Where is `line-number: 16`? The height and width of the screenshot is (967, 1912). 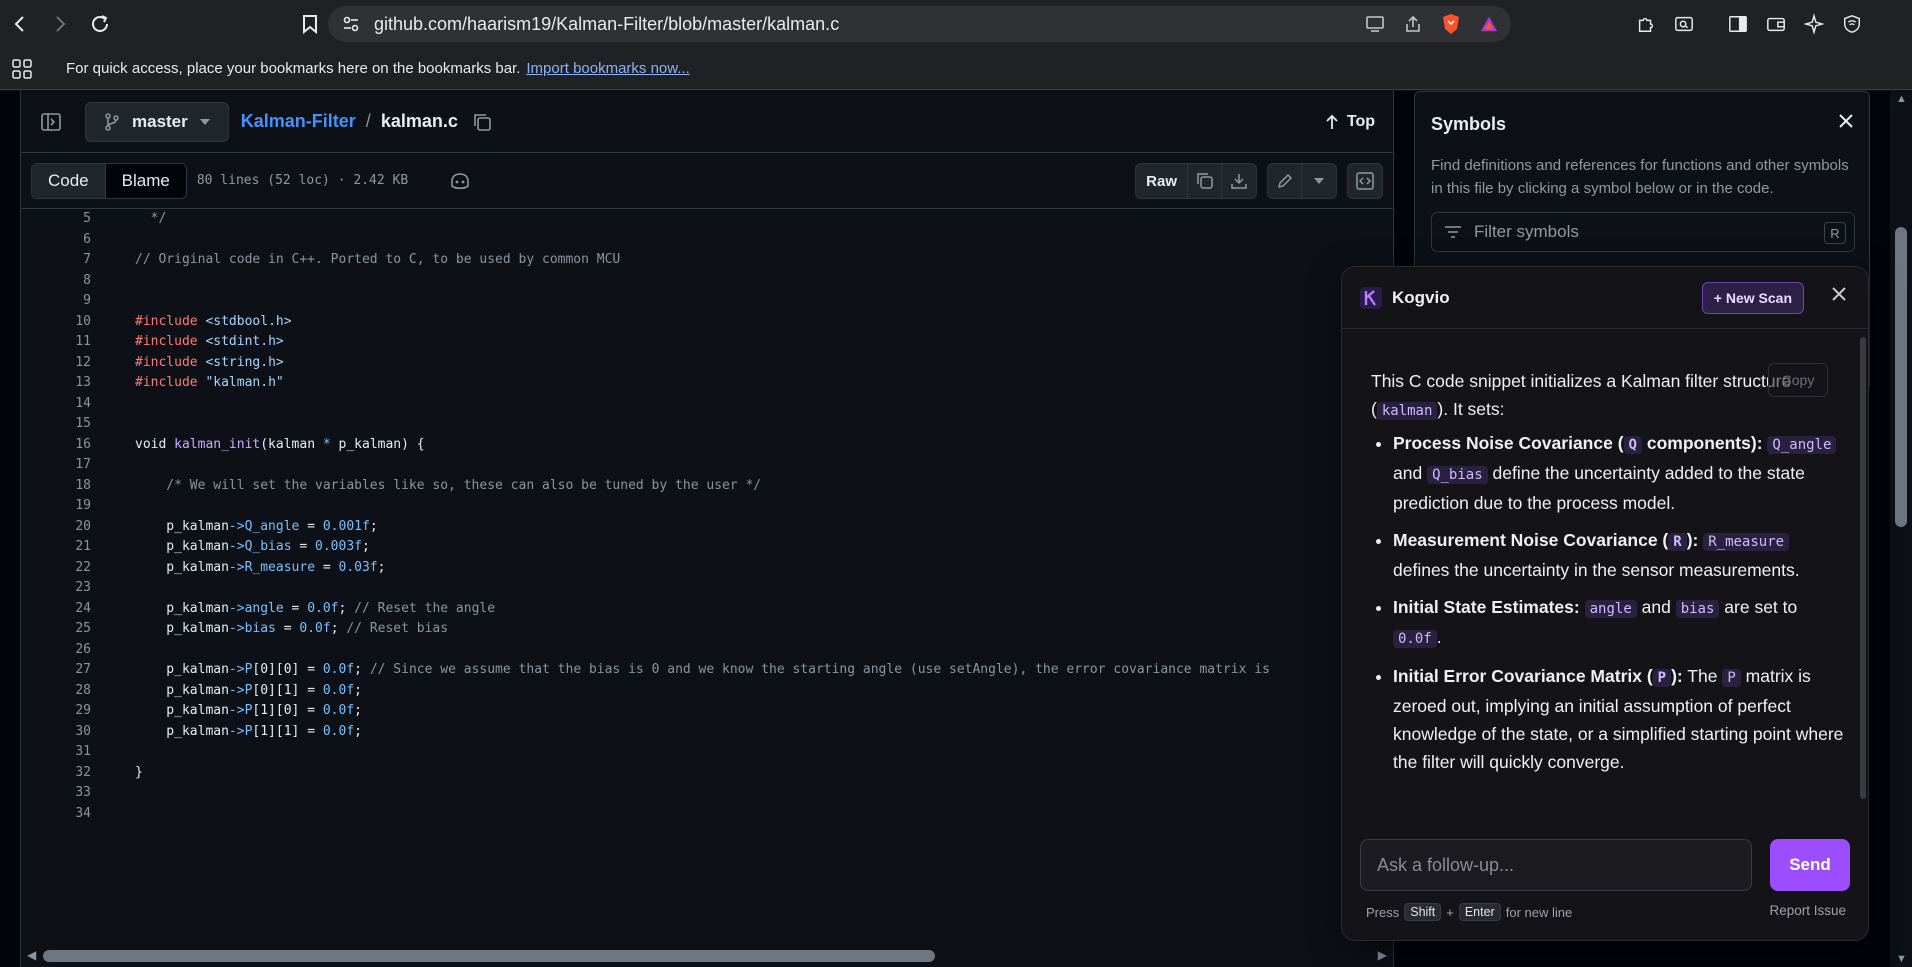
line-number: 16 is located at coordinates (56, 444).